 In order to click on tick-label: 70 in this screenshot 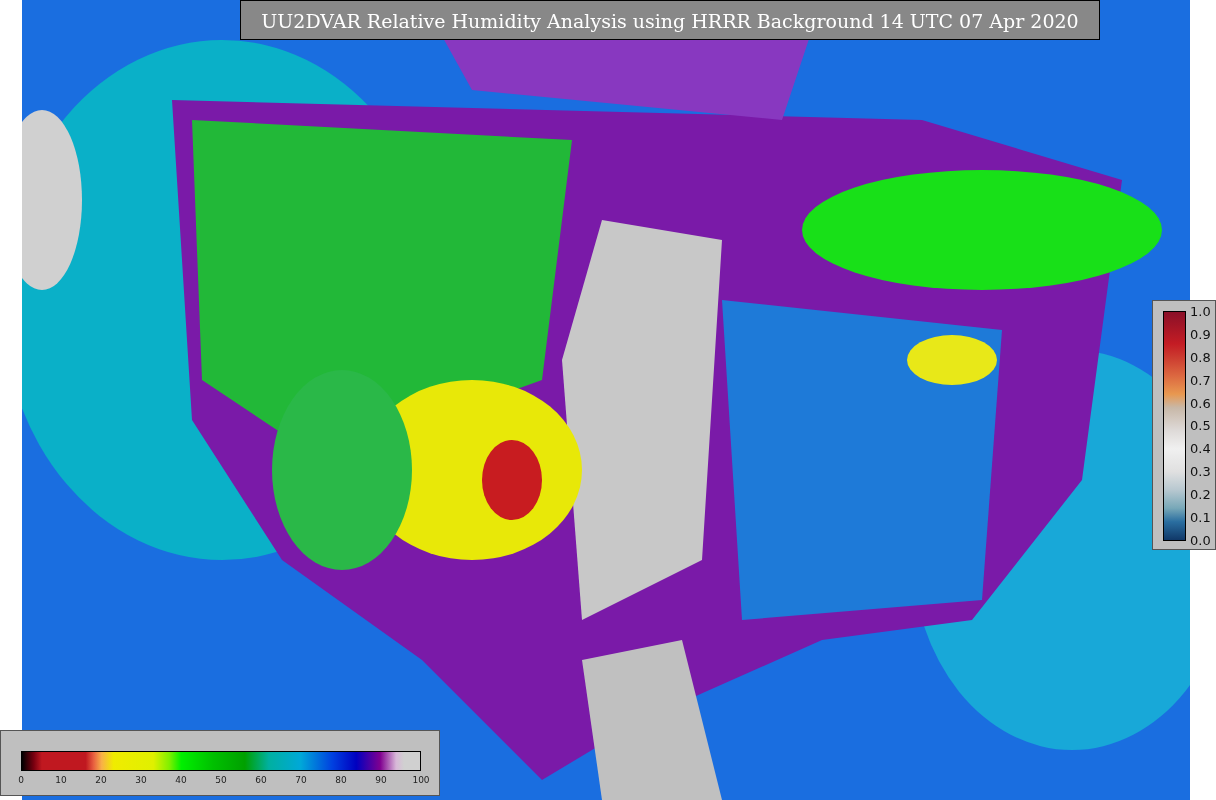, I will do `click(301, 780)`.